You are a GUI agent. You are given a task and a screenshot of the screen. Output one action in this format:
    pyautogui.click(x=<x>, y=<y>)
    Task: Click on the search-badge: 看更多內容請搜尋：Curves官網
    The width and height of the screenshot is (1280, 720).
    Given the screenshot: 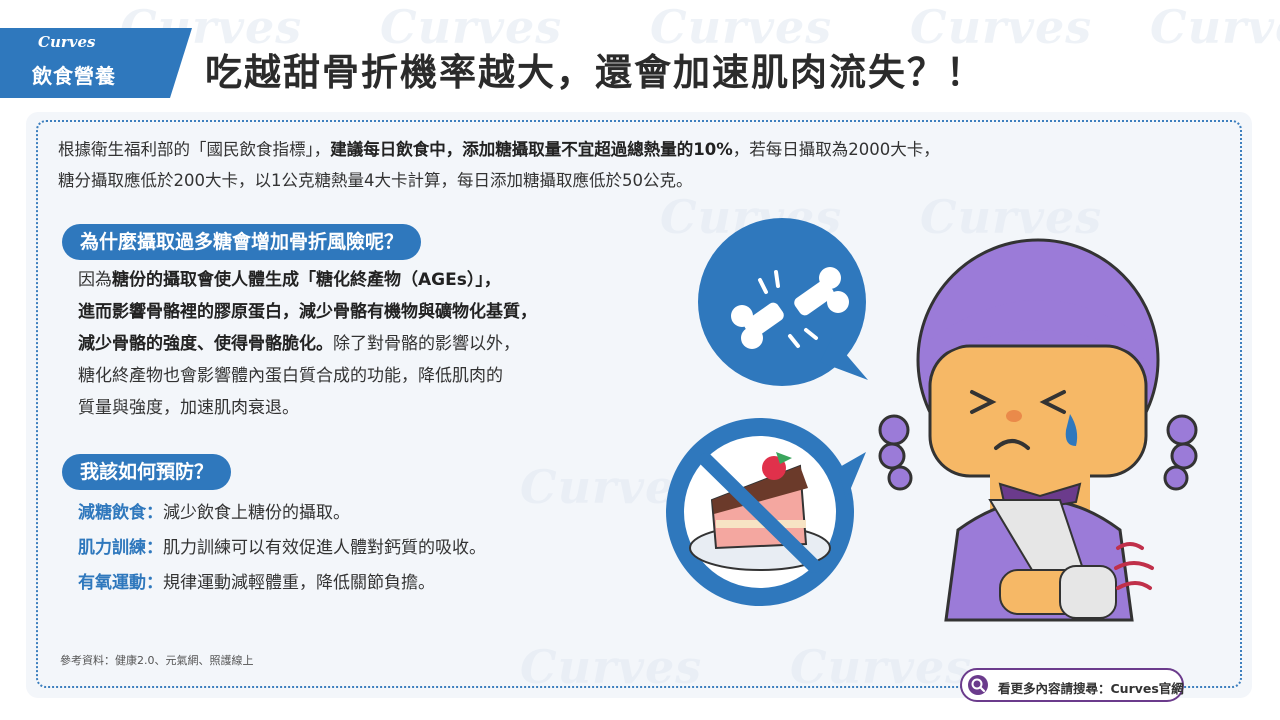 What is the action you would take?
    pyautogui.click(x=1072, y=685)
    